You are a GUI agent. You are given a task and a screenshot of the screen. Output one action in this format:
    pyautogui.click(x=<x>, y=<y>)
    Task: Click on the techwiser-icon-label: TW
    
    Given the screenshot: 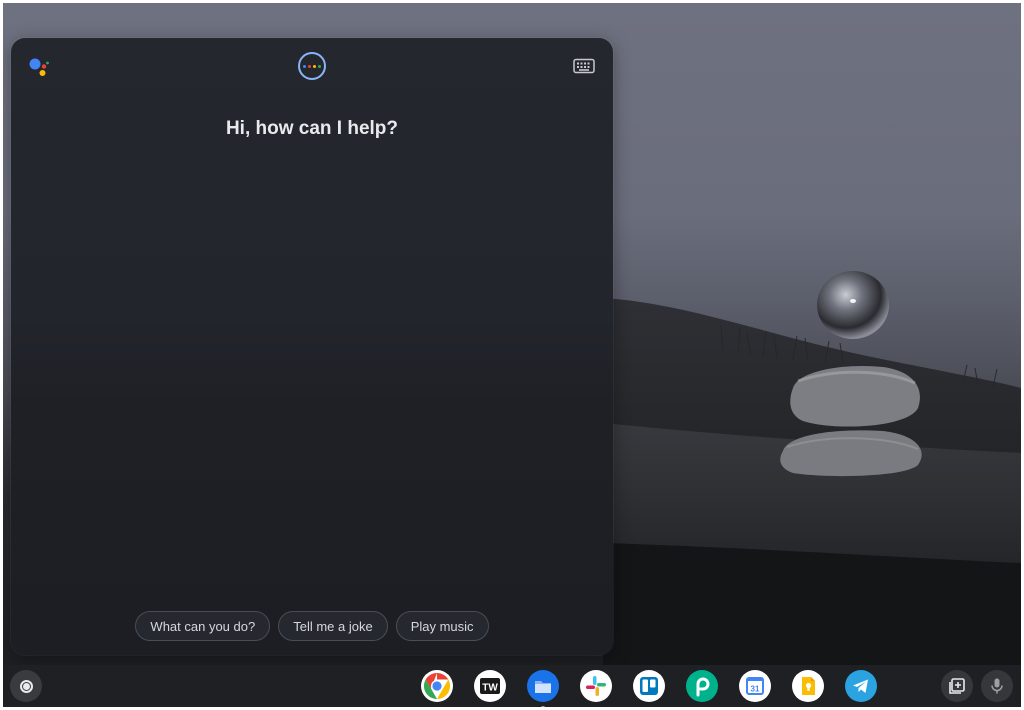 What is the action you would take?
    pyautogui.click(x=490, y=688)
    